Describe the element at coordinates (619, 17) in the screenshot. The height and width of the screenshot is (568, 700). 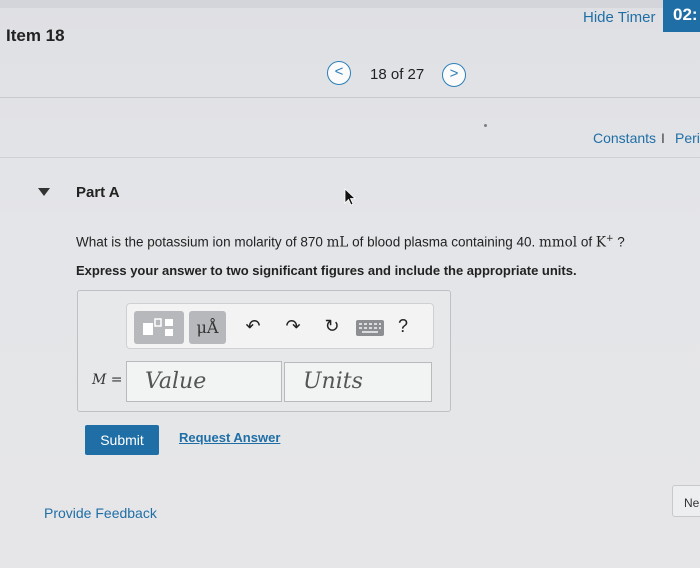
I see `hide-timer-link: Hide Timer` at that location.